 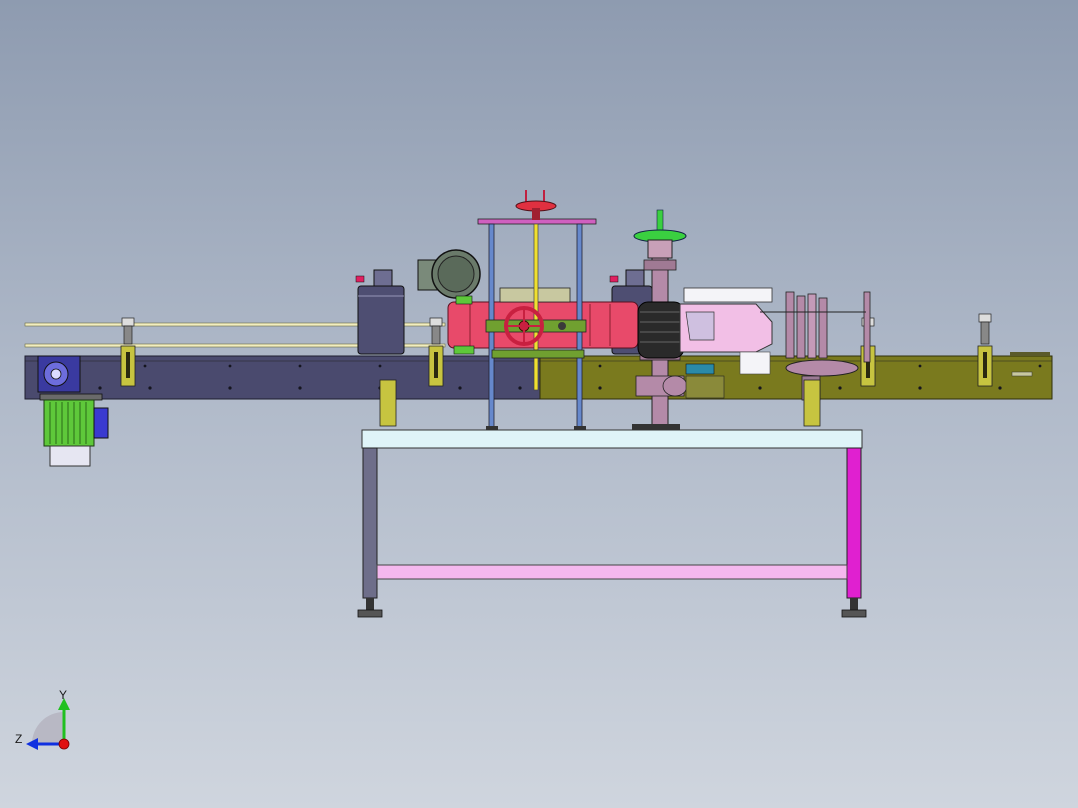 I want to click on triad-y-label: Y, so click(x=63, y=695).